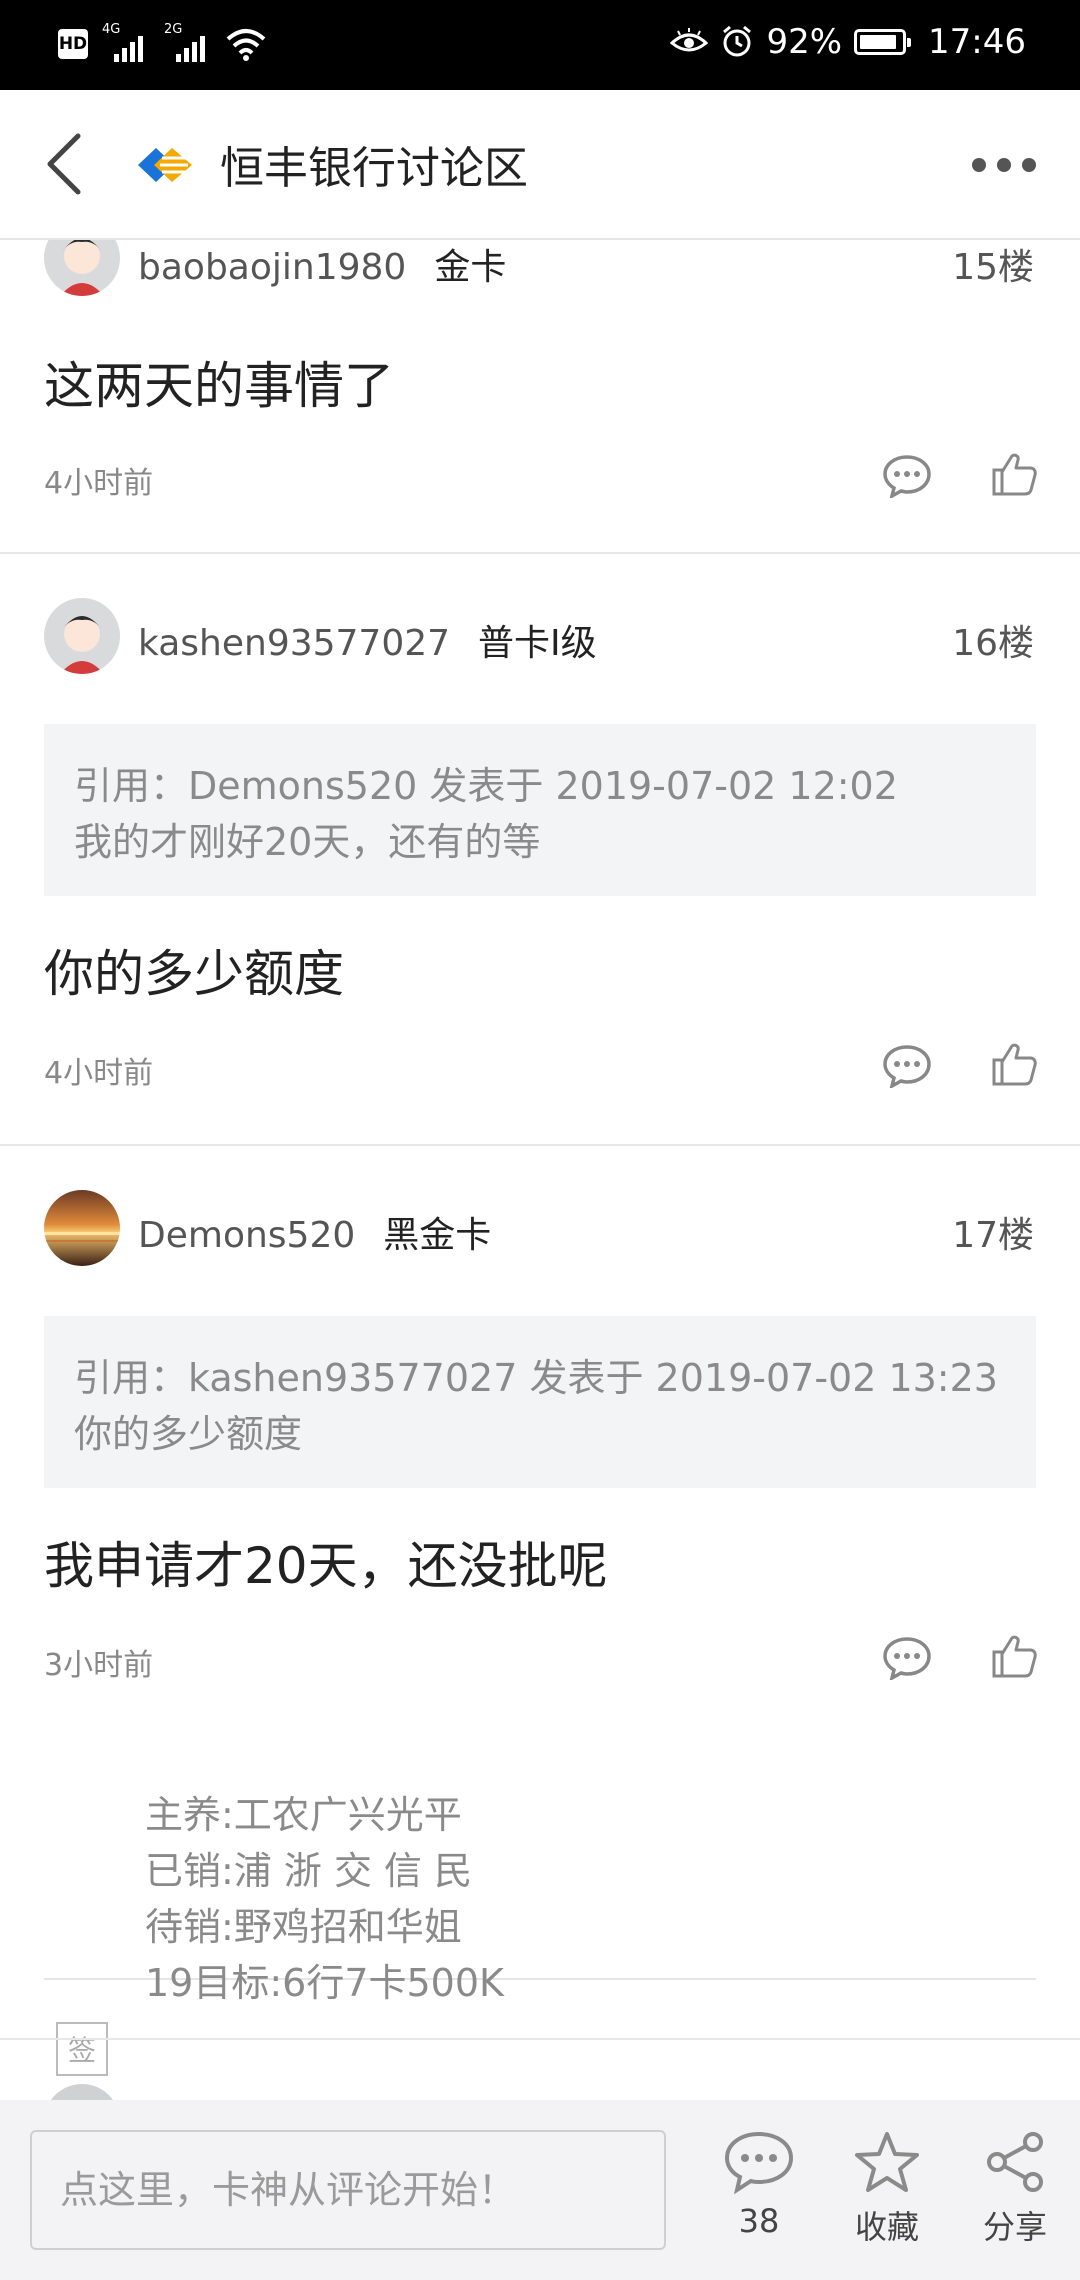  I want to click on username: kashen93577027 普卡Ⅰ级, so click(367, 640).